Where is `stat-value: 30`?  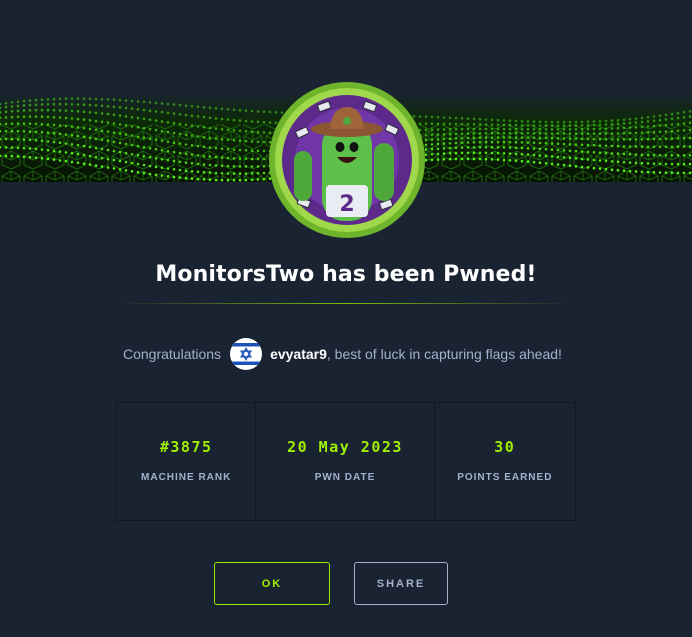
stat-value: 30 is located at coordinates (505, 447).